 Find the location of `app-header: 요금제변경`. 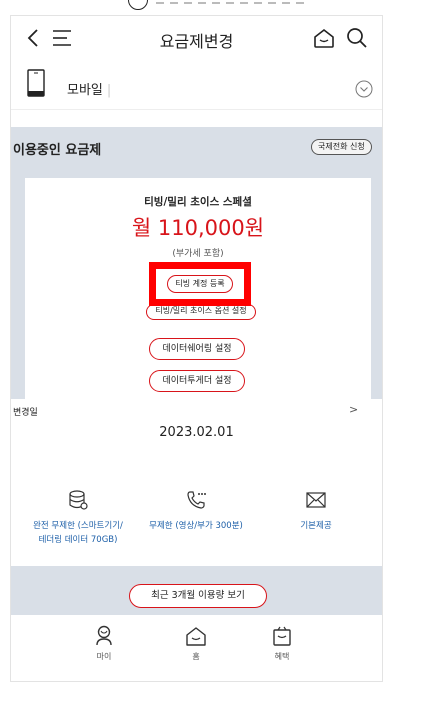

app-header: 요금제변경 is located at coordinates (196, 38).